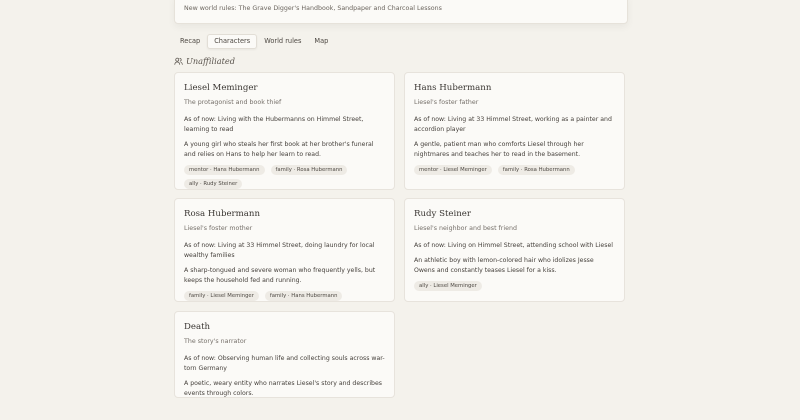 Image resolution: width=800 pixels, height=420 pixels. Describe the element at coordinates (453, 170) in the screenshot. I see `relationship-tag: mentor · Liesel Meminger` at that location.